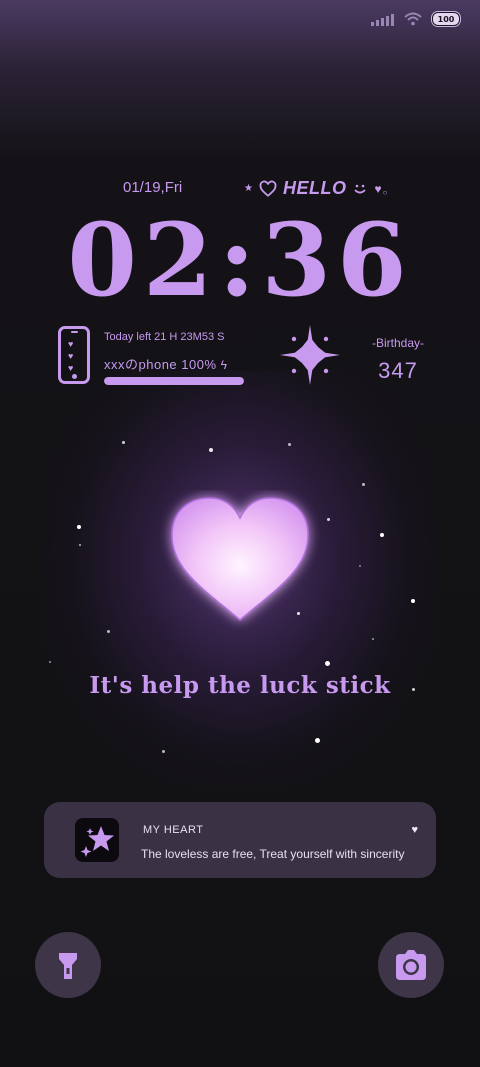  I want to click on date-line: 01/19,Fri ★ HELLO ♥ ○, so click(240, 190).